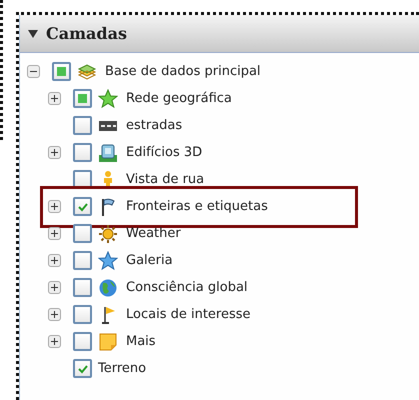 The image size is (419, 400). I want to click on layer-label: Vista de rua, so click(165, 179).